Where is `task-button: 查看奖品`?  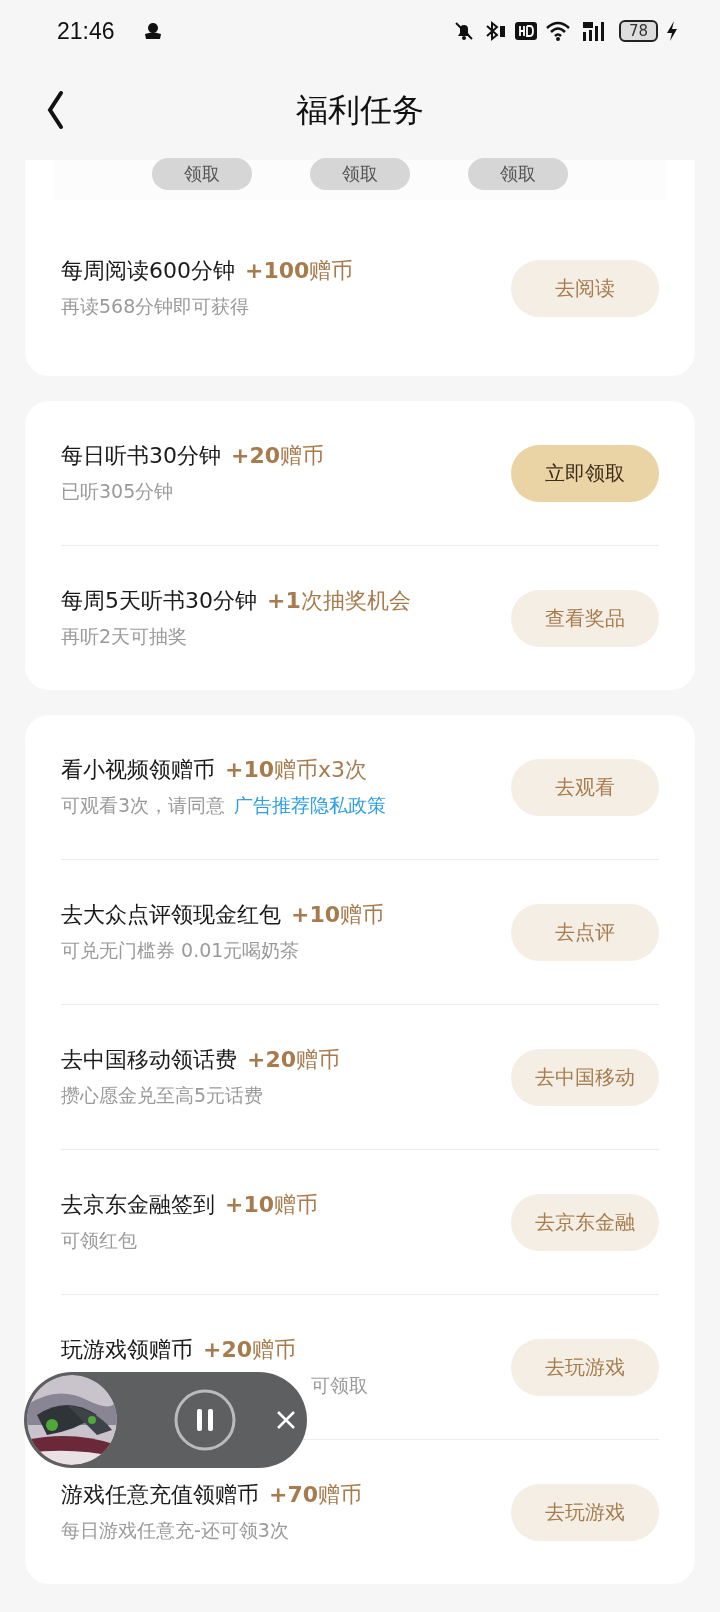 task-button: 查看奖品 is located at coordinates (585, 618).